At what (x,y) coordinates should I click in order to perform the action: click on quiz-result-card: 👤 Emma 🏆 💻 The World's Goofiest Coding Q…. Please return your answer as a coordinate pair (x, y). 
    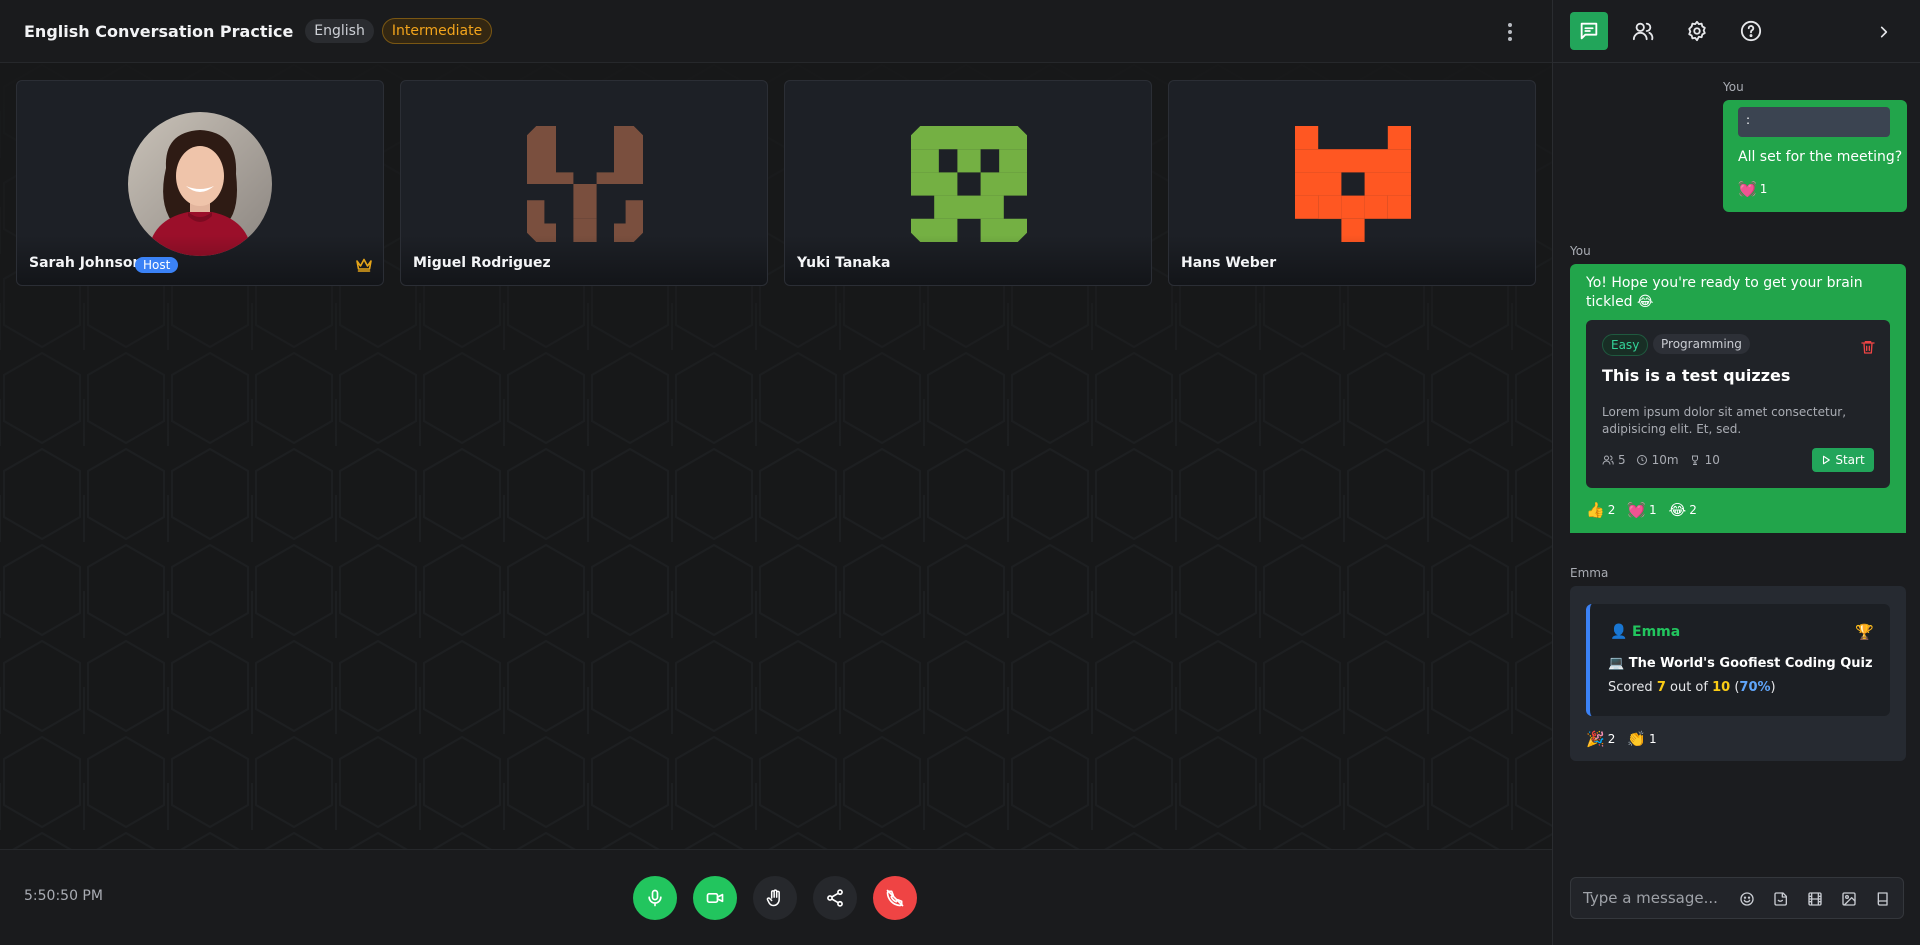
    Looking at the image, I should click on (1738, 660).